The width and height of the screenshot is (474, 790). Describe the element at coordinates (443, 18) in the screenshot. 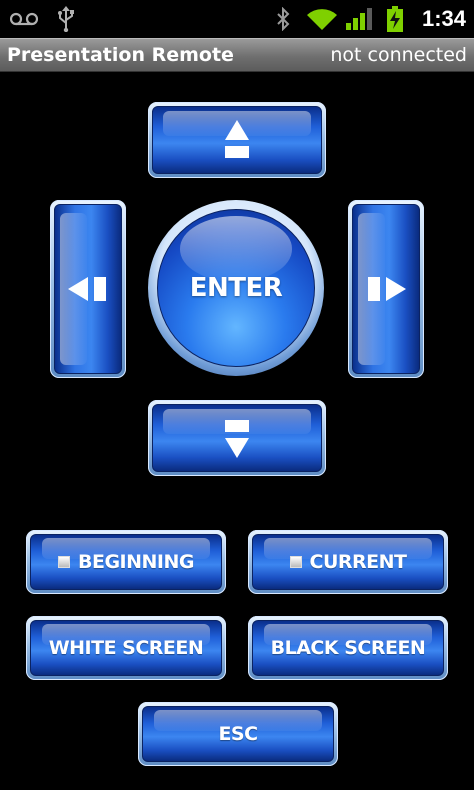

I see `clock-time: 1:34` at that location.